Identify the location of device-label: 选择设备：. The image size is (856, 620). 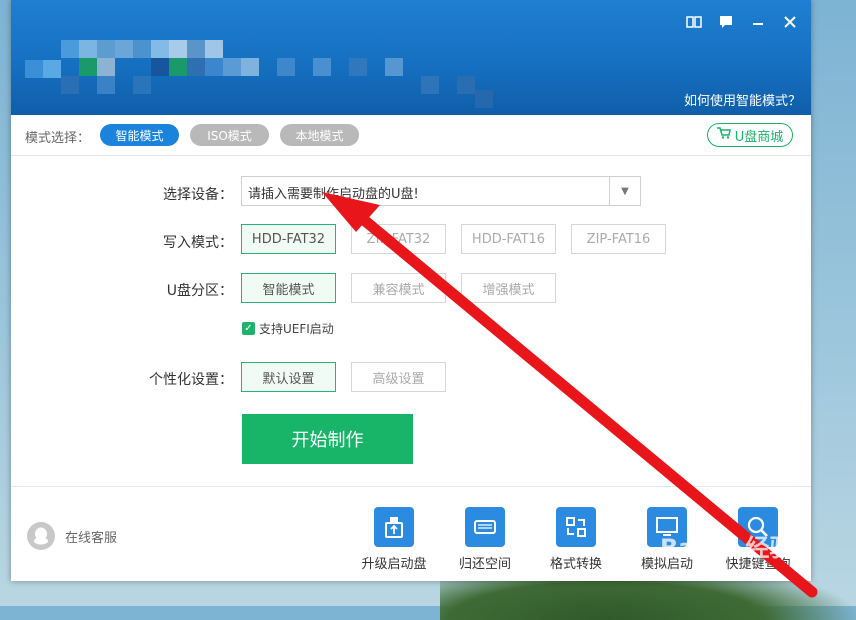
(198, 195).